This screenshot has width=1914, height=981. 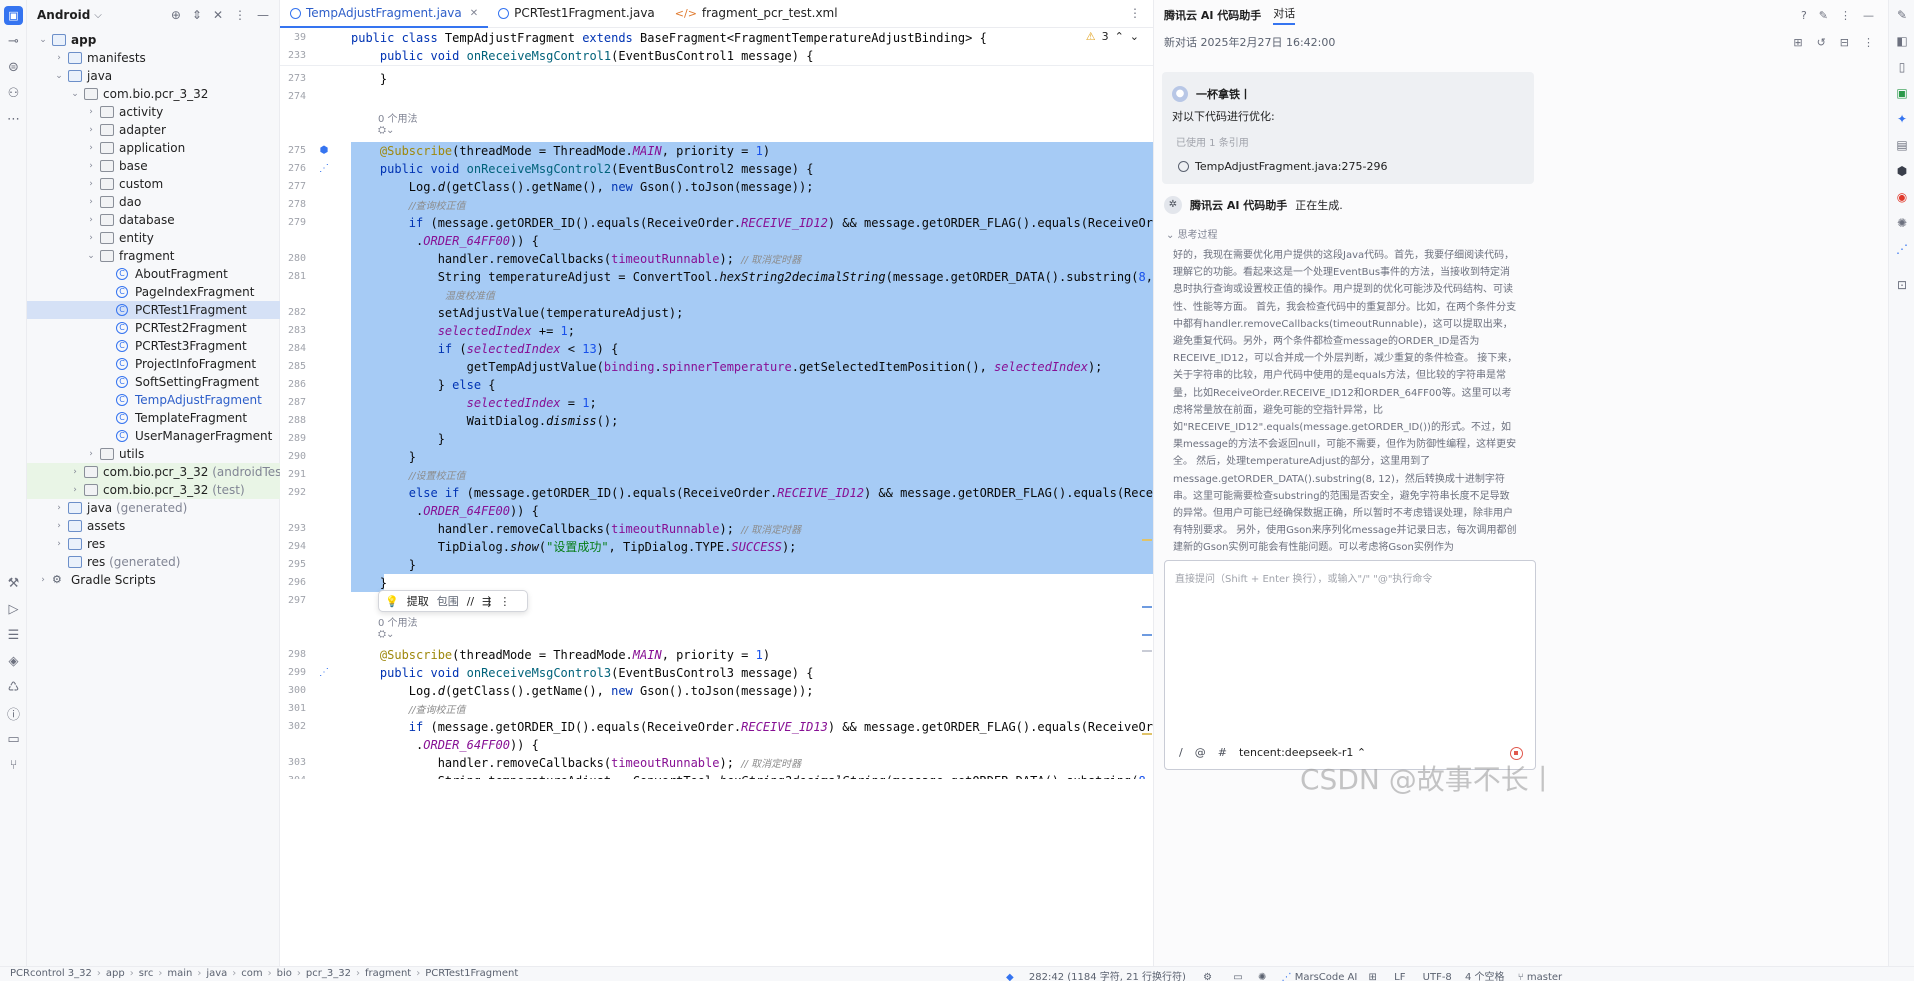 What do you see at coordinates (1902, 67) in the screenshot?
I see `device-manager-icon: ▯` at bounding box center [1902, 67].